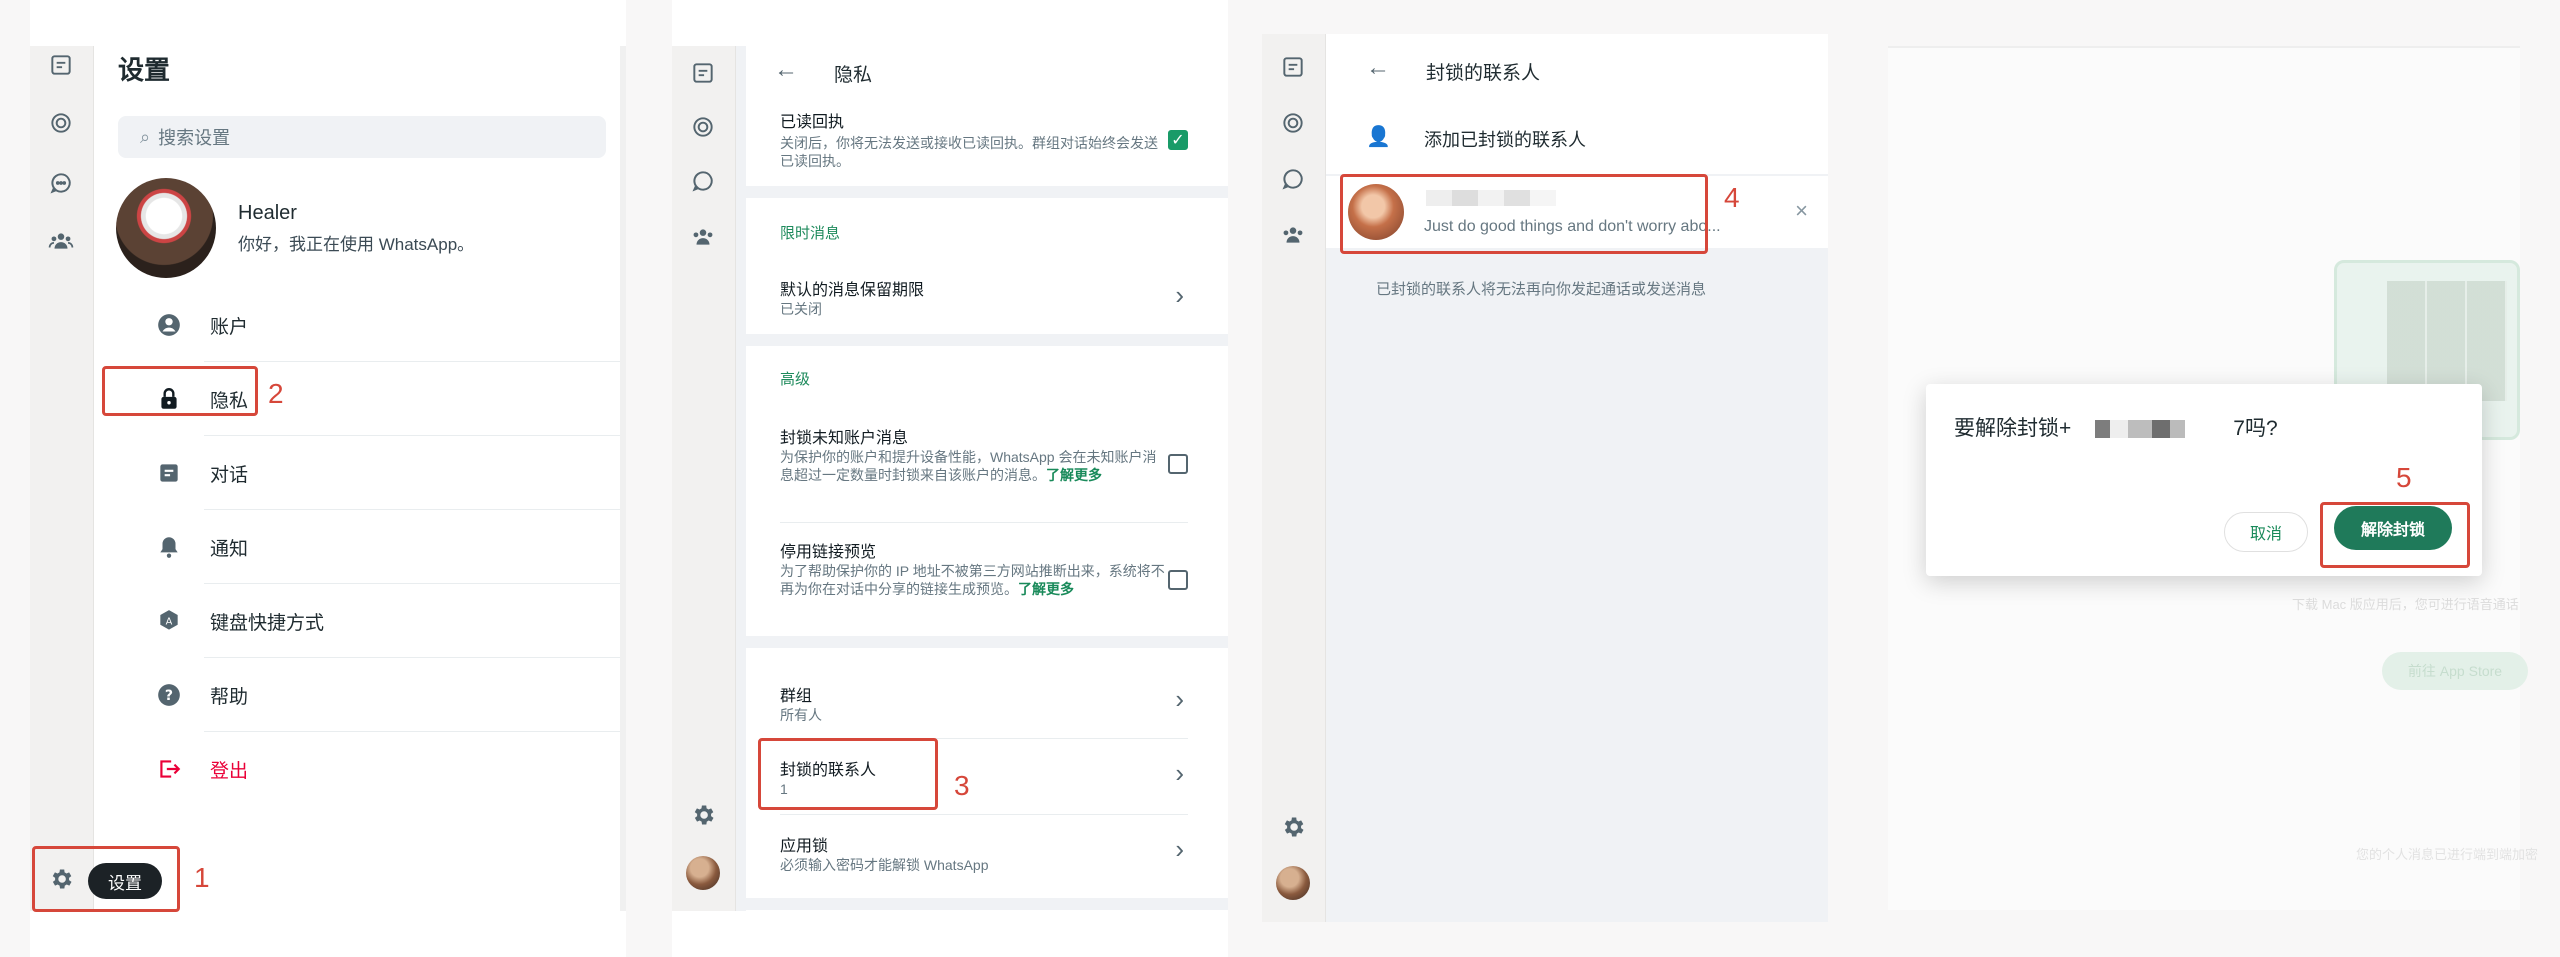 The width and height of the screenshot is (2560, 957). What do you see at coordinates (169, 547) in the screenshot?
I see `bell-icon` at bounding box center [169, 547].